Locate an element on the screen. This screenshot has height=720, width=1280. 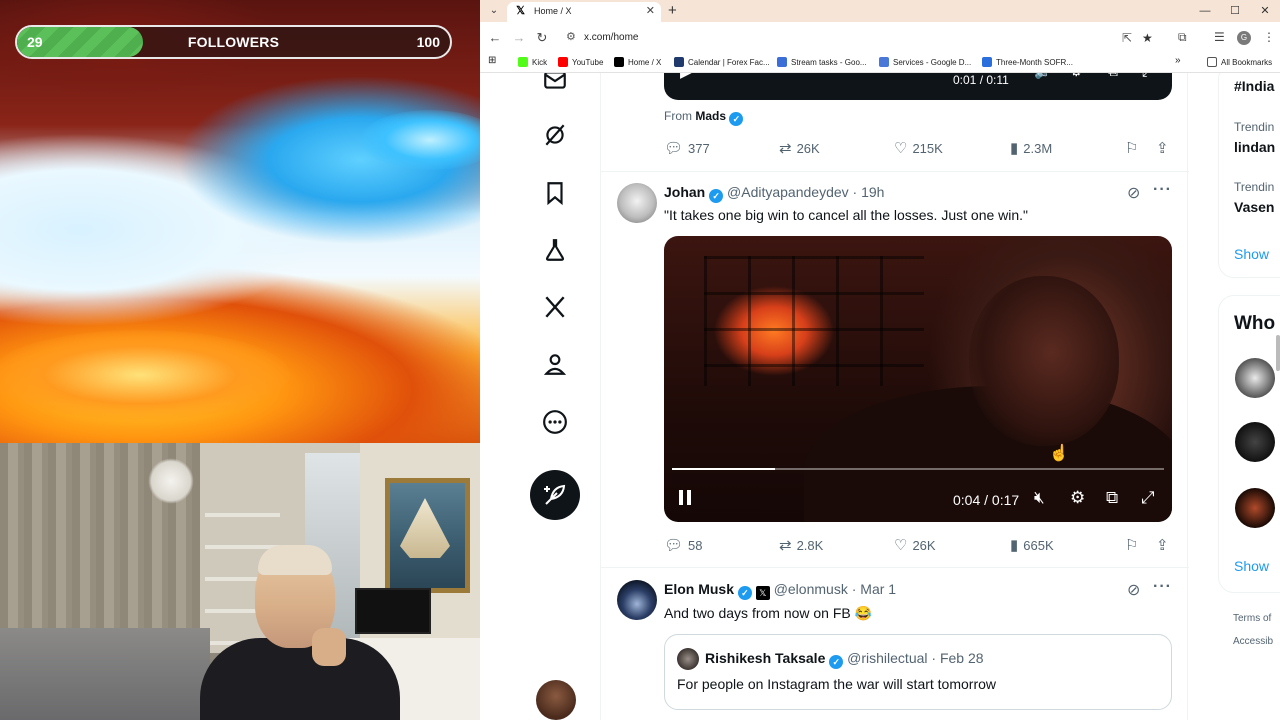
scrollbar-thumb is located at coordinates (1278, 353).